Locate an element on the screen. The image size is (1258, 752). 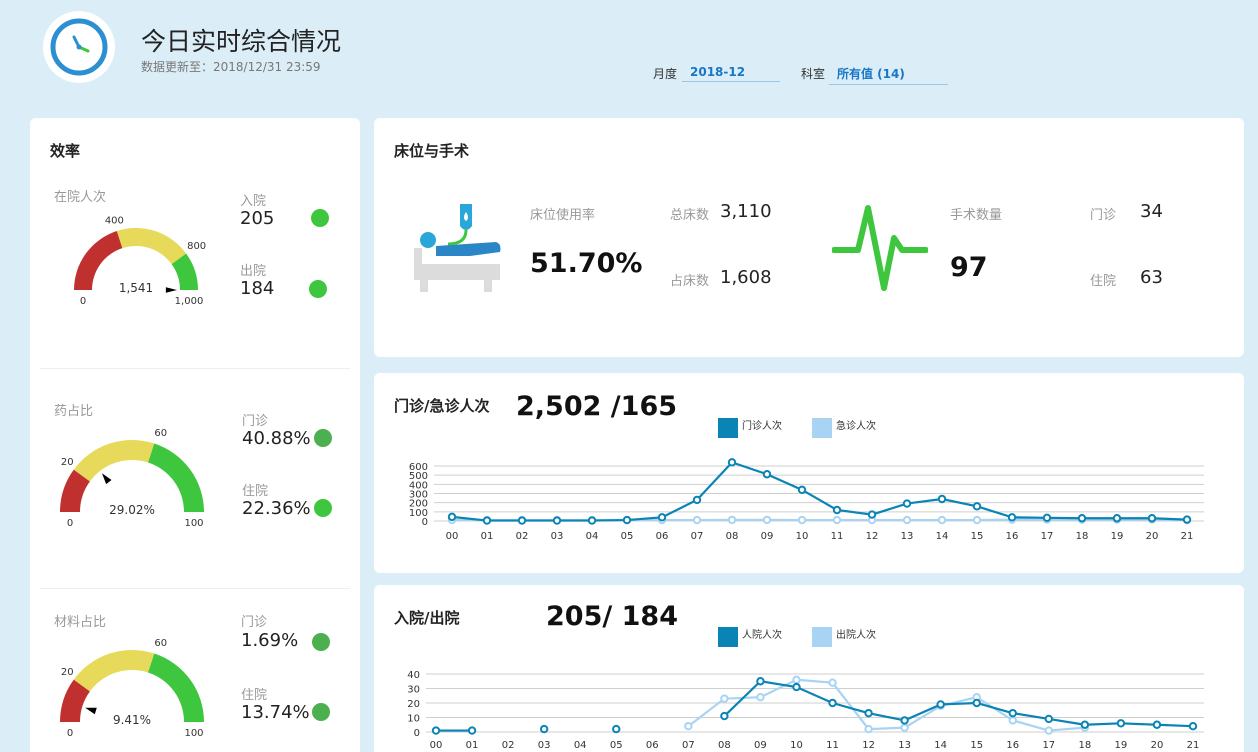
gauge-min-label: 0 is located at coordinates (70, 732).